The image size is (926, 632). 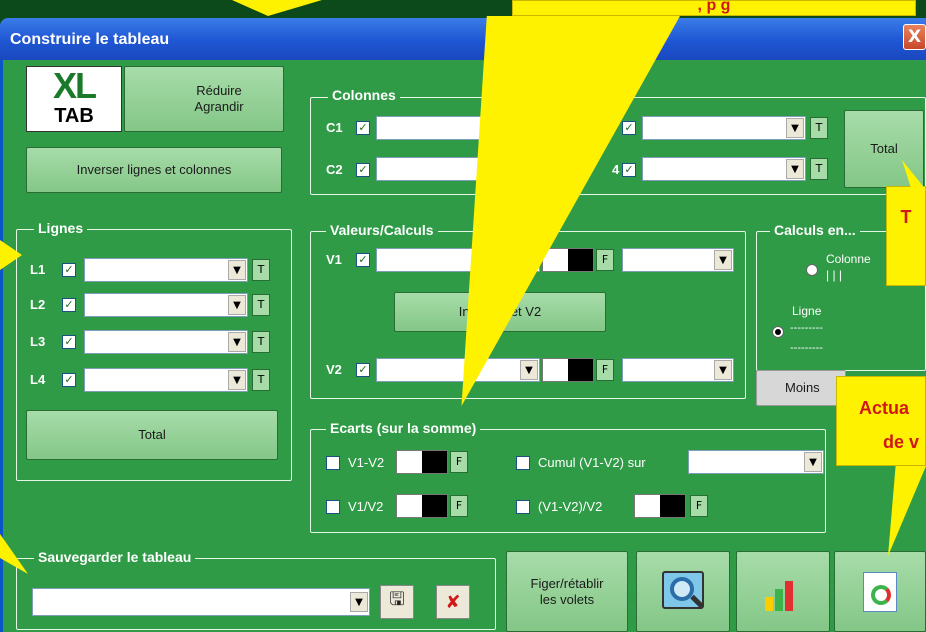 What do you see at coordinates (366, 506) in the screenshot?
I see `ratio-label: V1/V2` at bounding box center [366, 506].